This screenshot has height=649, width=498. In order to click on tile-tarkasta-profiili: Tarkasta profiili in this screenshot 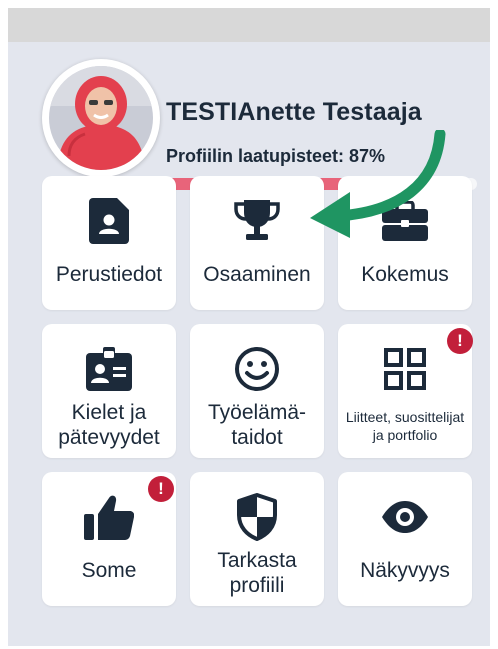, I will do `click(257, 539)`.